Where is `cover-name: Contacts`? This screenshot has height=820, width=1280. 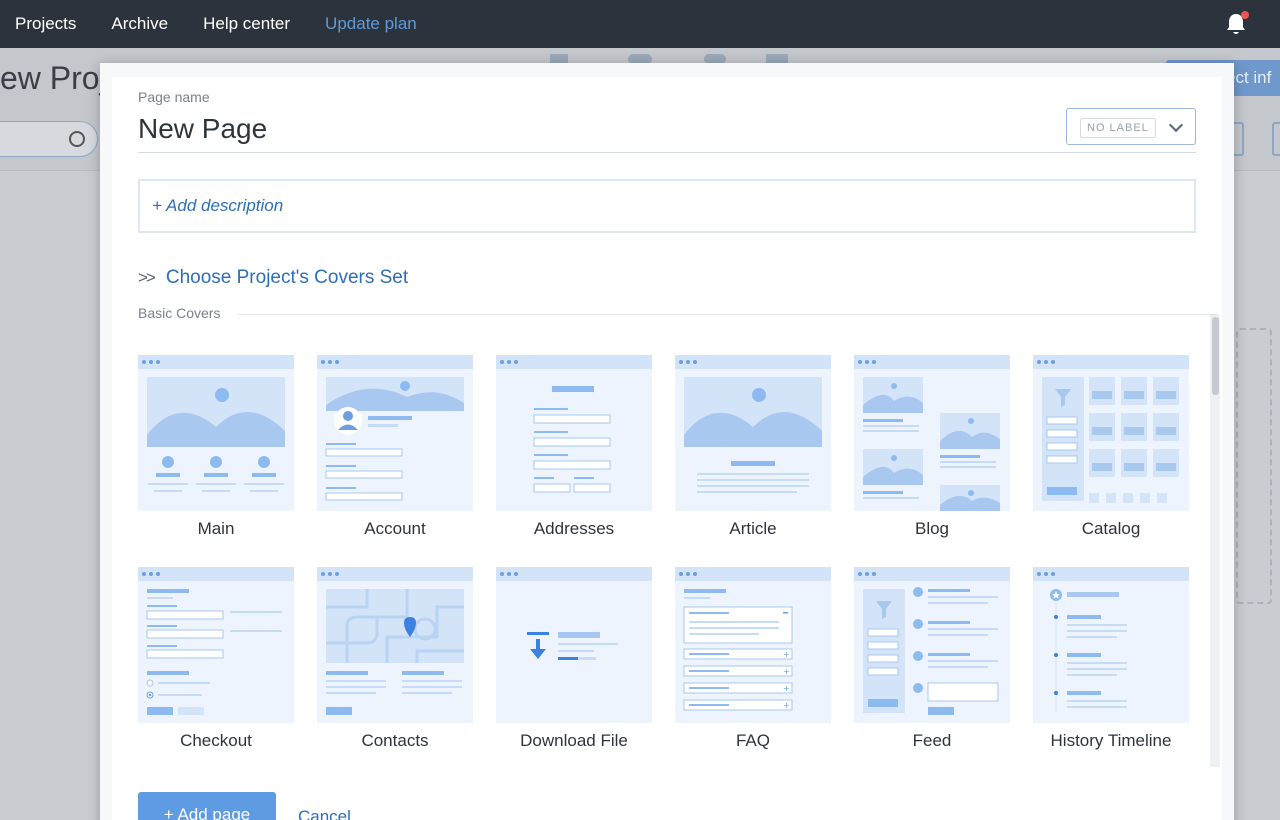
cover-name: Contacts is located at coordinates (395, 740).